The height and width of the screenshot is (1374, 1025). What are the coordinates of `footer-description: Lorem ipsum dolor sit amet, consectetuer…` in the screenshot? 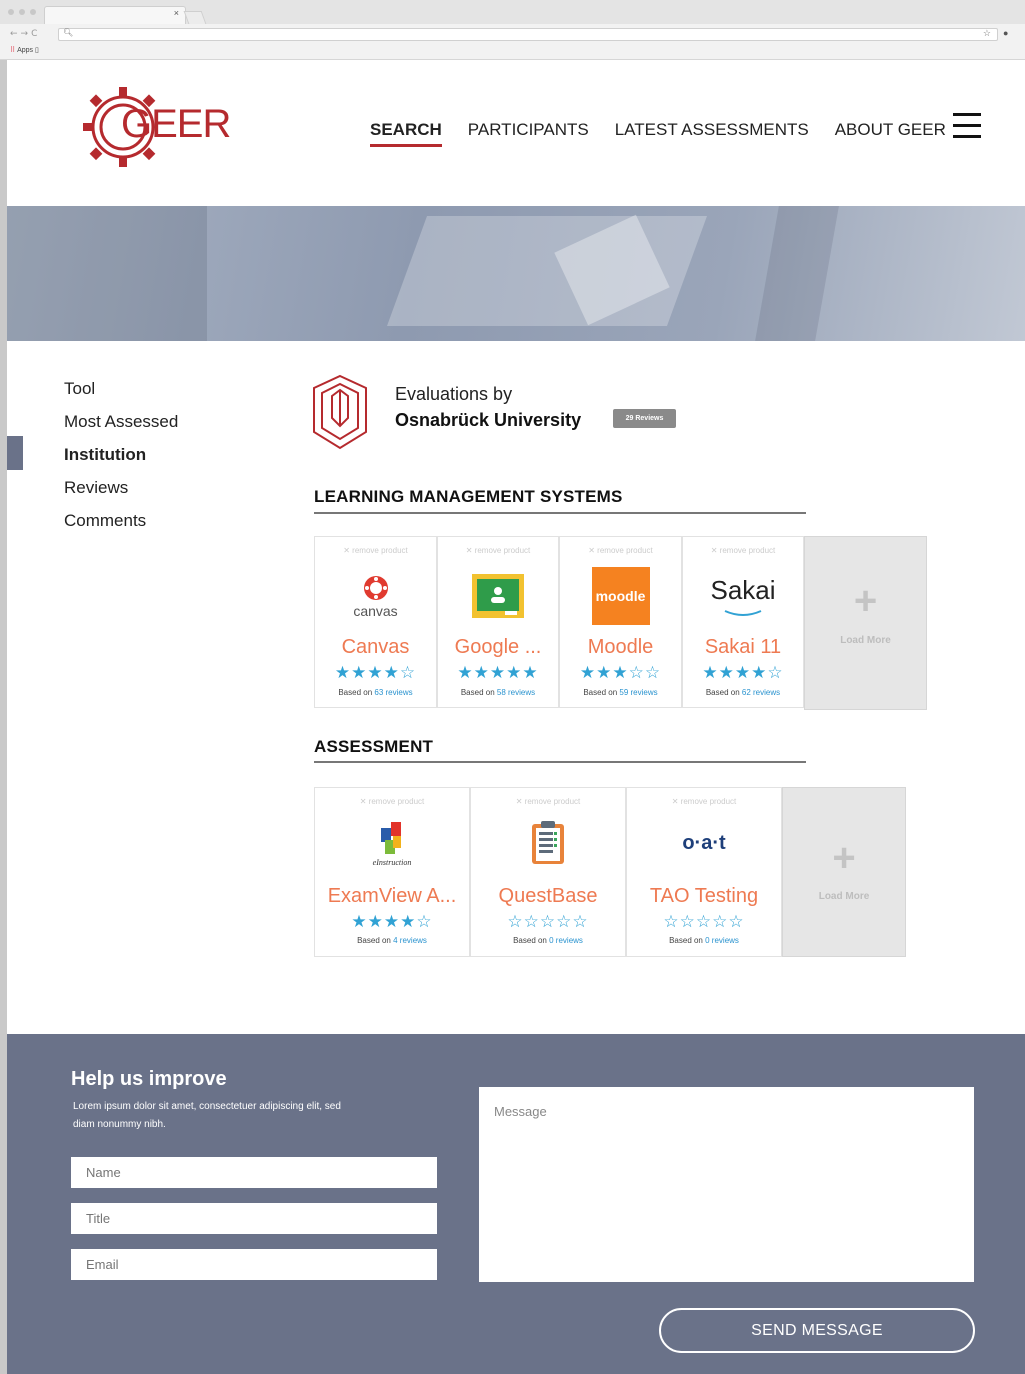 It's located at (207, 1115).